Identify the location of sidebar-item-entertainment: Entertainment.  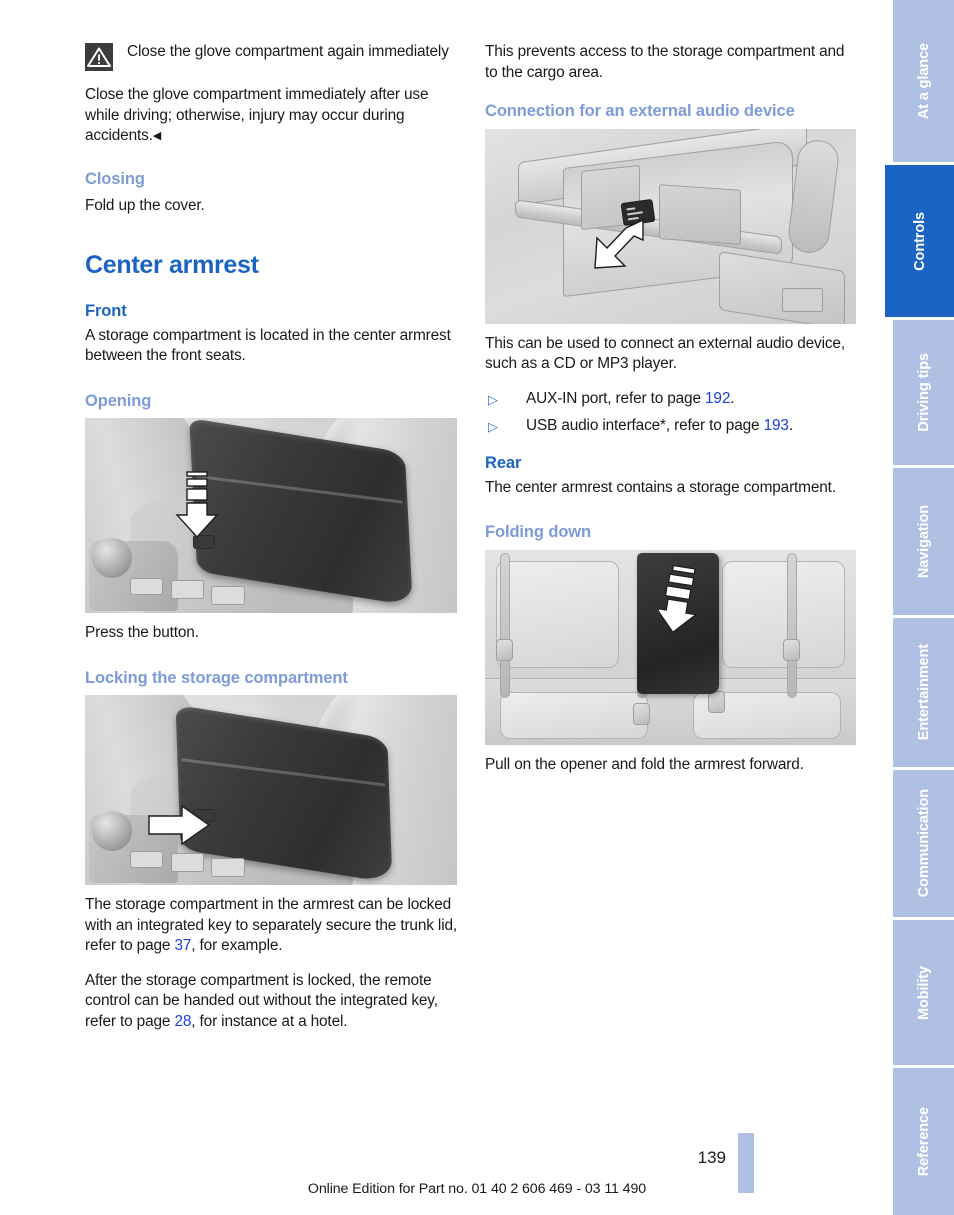
(923, 694).